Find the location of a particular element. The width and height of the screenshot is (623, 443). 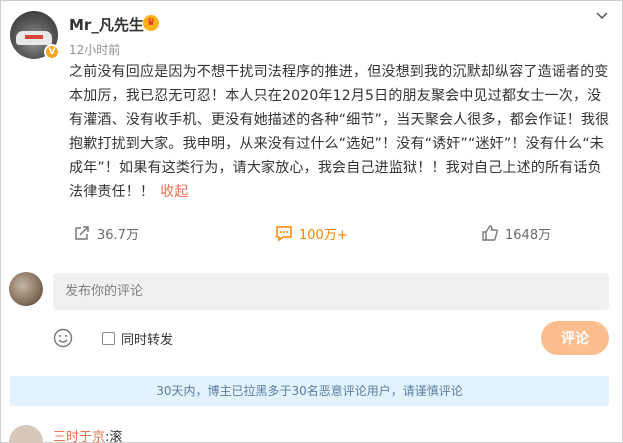

crown-icon: ♛ is located at coordinates (151, 23).